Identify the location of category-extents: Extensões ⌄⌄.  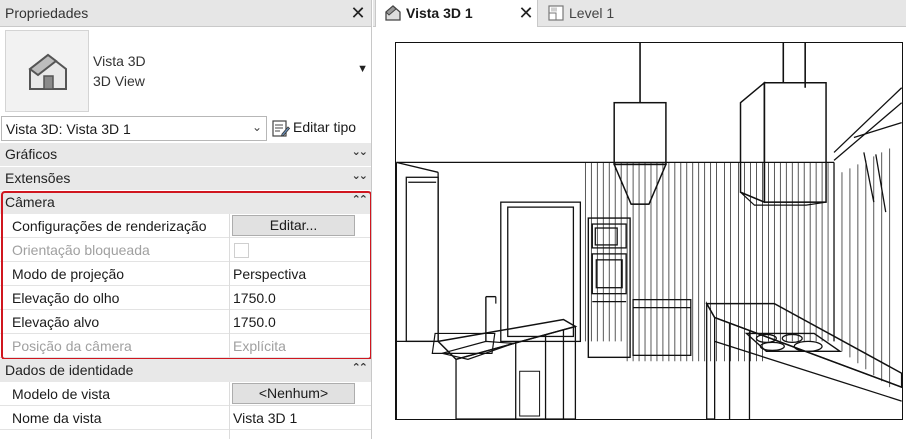
(185, 178).